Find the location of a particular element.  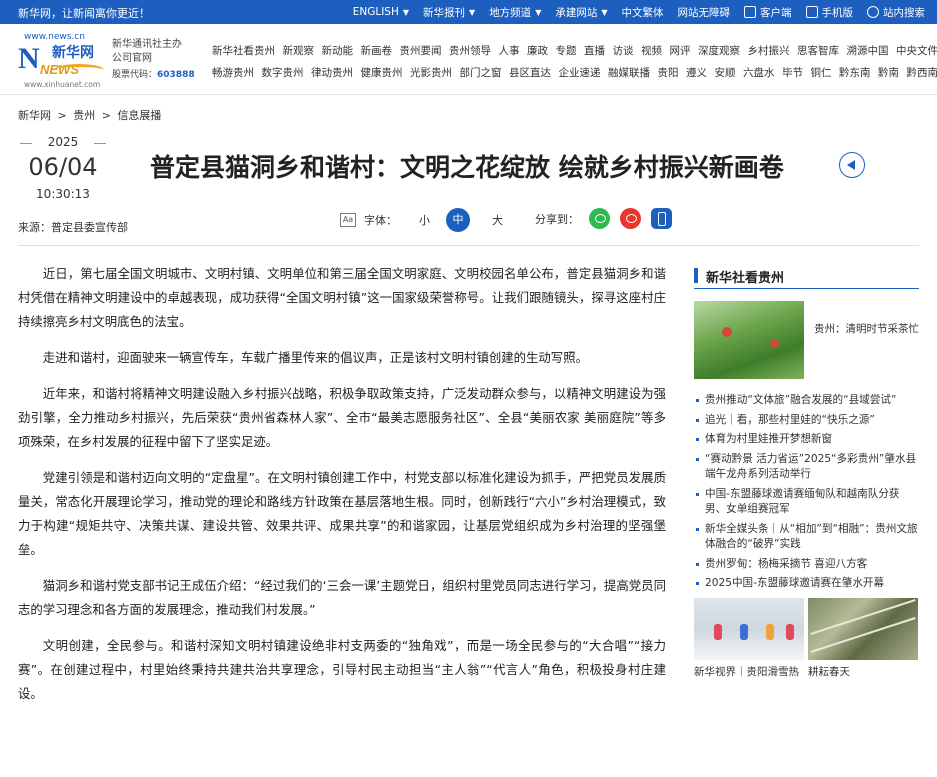

publish-year: 2025 is located at coordinates (63, 142).